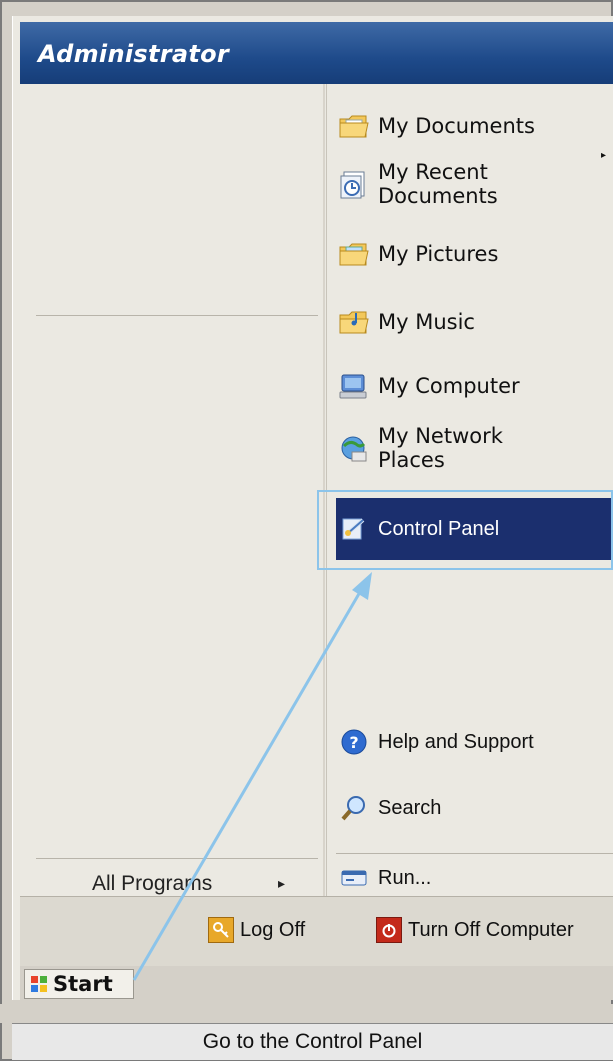  I want to click on label-line: Documents, so click(438, 196).